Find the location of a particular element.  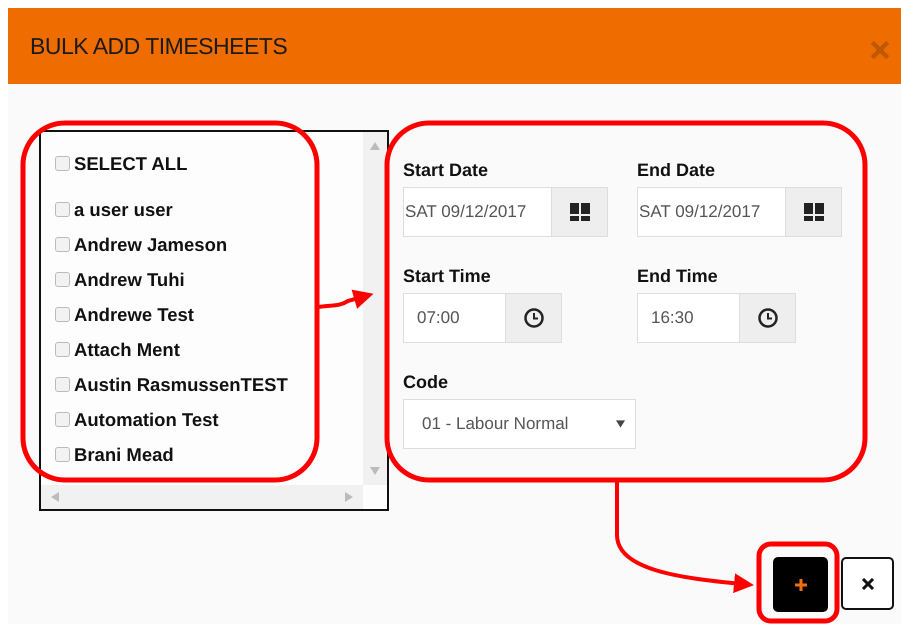

close-icon is located at coordinates (868, 584).